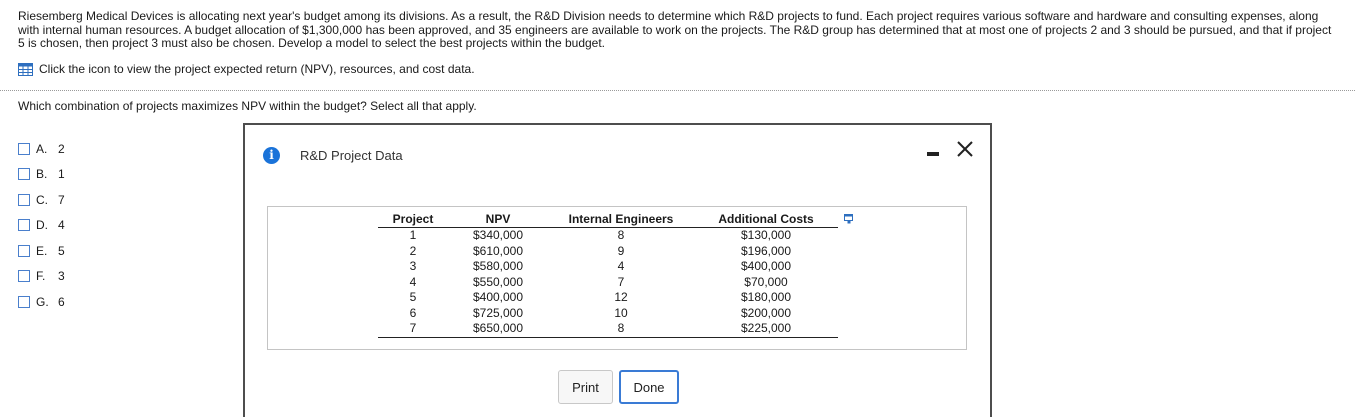  What do you see at coordinates (413, 235) in the screenshot?
I see `table-cell: 1` at bounding box center [413, 235].